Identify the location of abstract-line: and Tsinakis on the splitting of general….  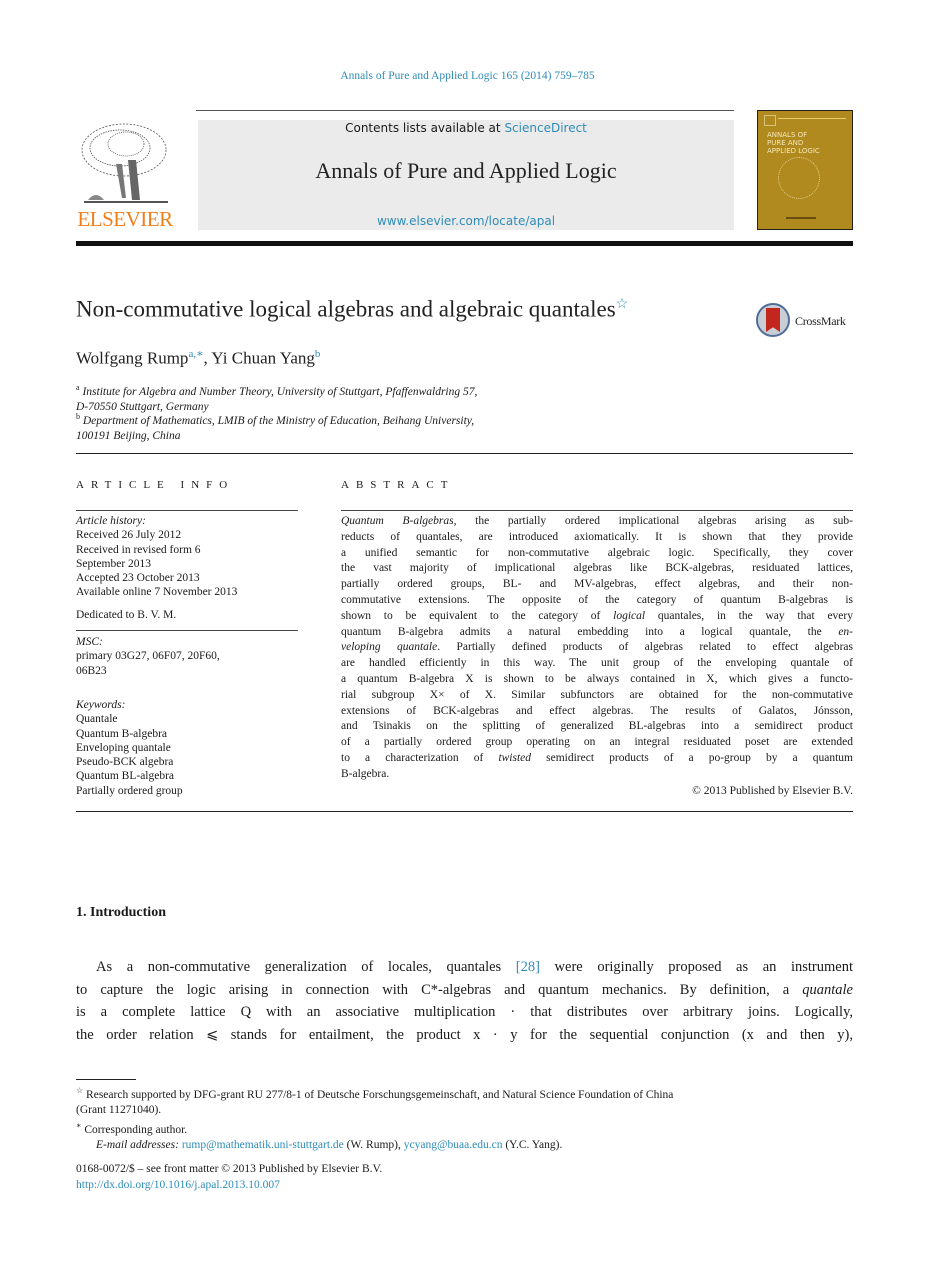
(597, 726).